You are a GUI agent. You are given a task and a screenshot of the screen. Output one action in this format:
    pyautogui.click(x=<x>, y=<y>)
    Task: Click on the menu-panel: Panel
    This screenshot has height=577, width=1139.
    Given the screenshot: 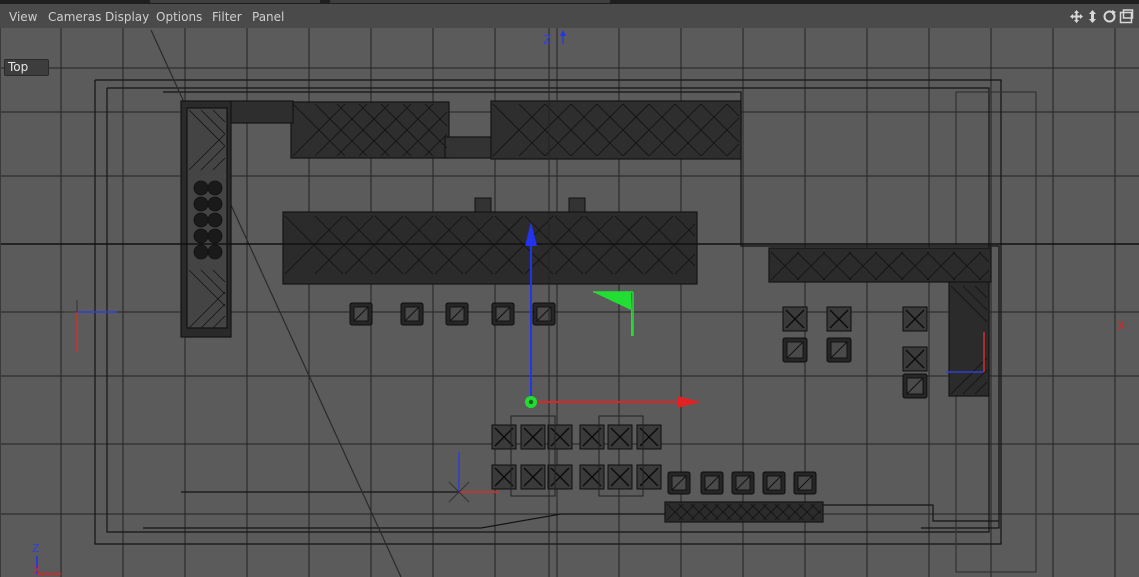 What is the action you would take?
    pyautogui.click(x=268, y=17)
    